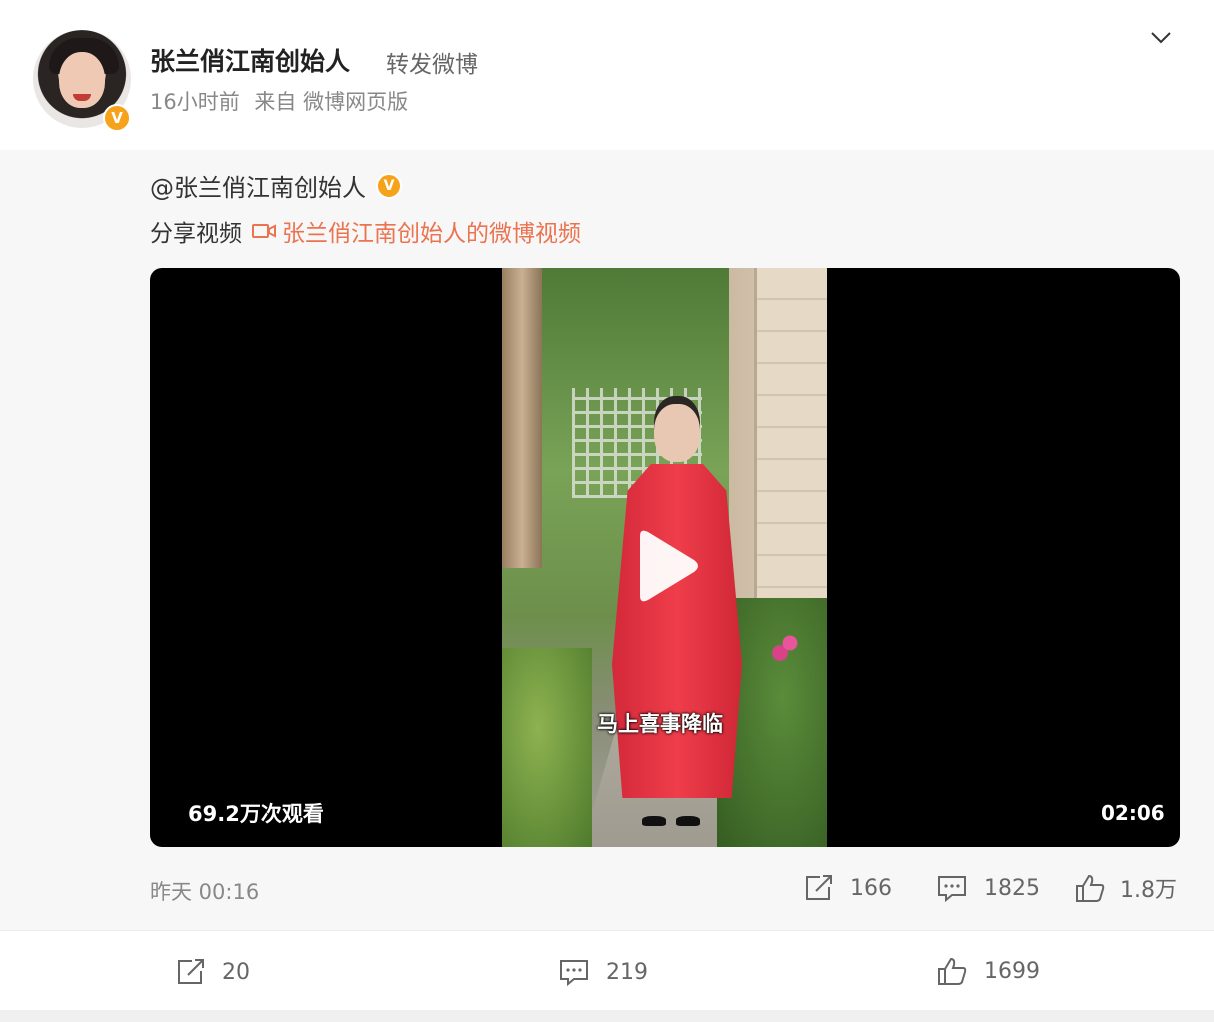 This screenshot has height=1022, width=1214. Describe the element at coordinates (1012, 971) in the screenshot. I see `like-count: 1699` at that location.